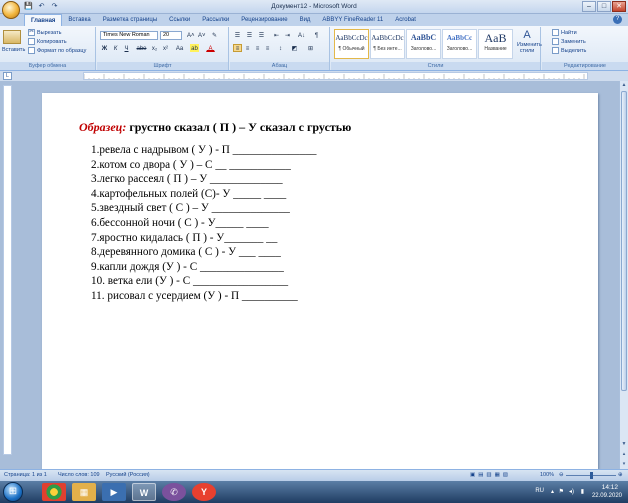  Describe the element at coordinates (261, 35) in the screenshot. I see `multilevel-list-icon: ☰` at that location.